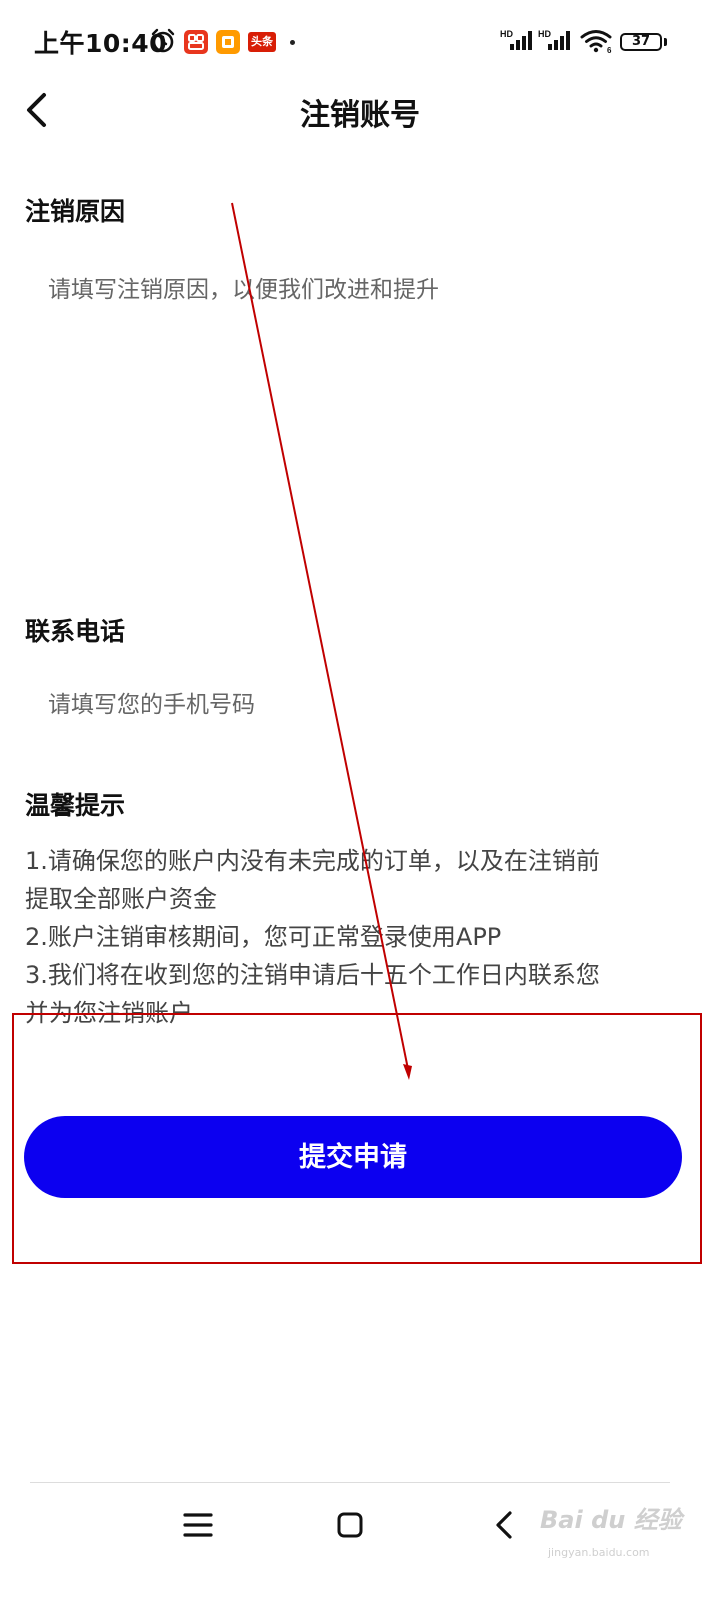  Describe the element at coordinates (262, 42) in the screenshot. I see `toutiao-icon: 头条` at that location.